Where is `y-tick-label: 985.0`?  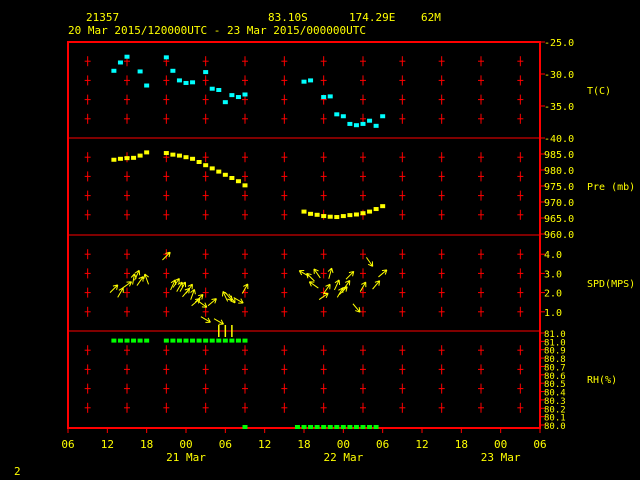
y-tick-label: 985.0 is located at coordinates (559, 155).